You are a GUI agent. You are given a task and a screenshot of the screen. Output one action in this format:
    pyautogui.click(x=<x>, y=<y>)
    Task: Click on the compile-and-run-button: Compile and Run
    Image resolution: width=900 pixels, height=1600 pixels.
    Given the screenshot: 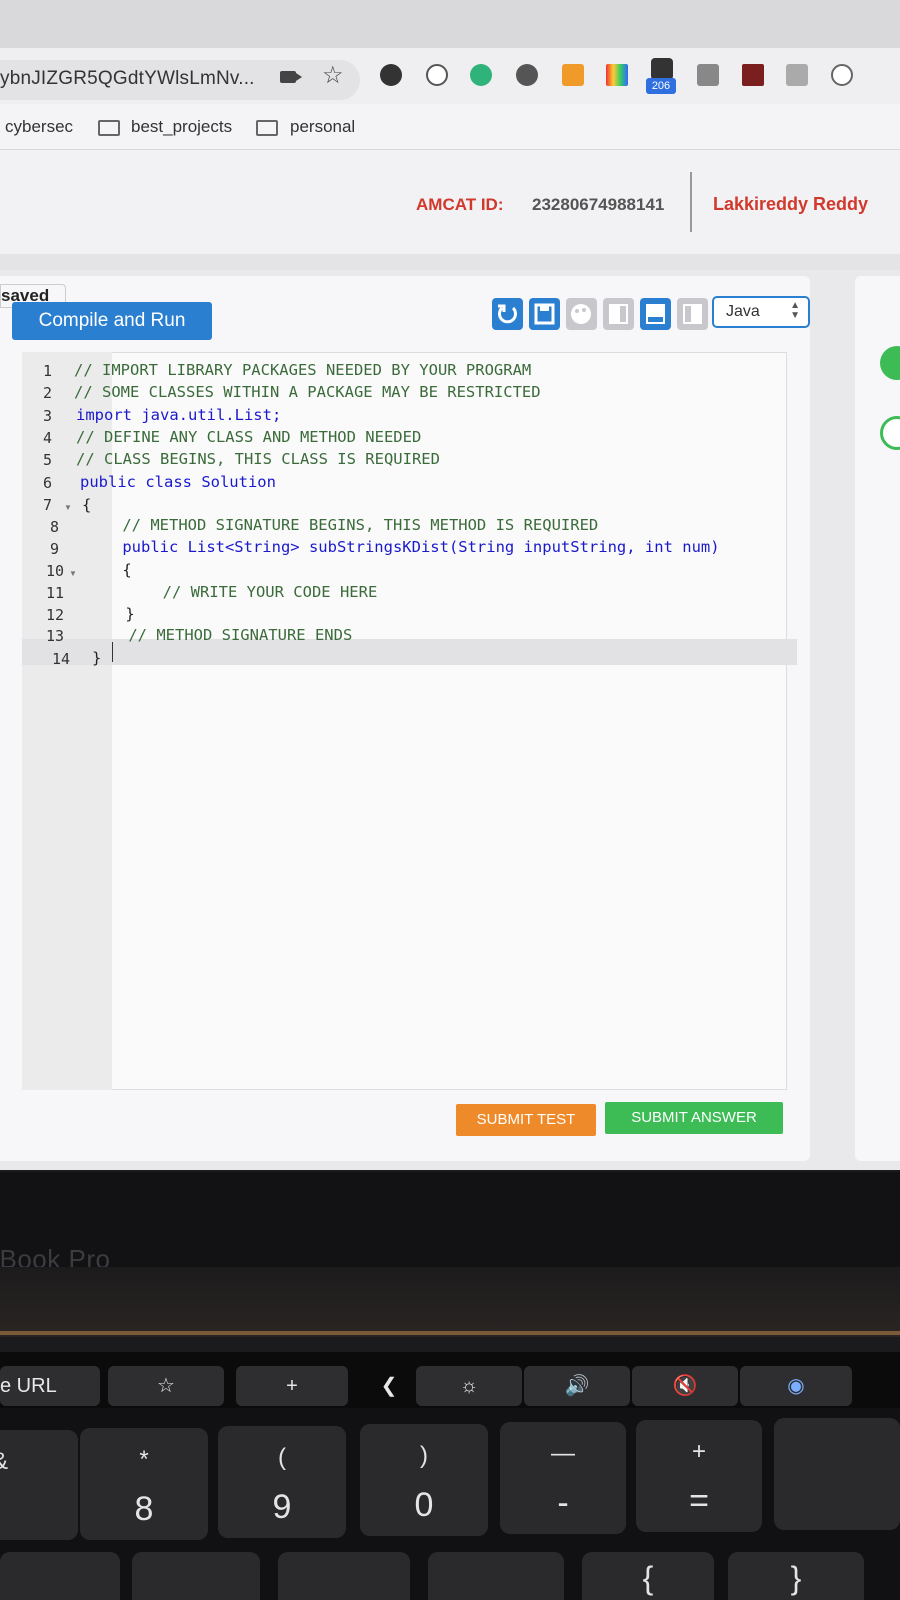 What is the action you would take?
    pyautogui.click(x=112, y=321)
    